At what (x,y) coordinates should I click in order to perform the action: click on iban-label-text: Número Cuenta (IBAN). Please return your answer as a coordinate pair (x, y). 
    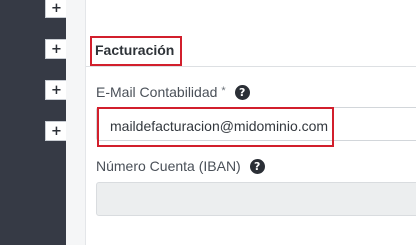
    Looking at the image, I should click on (168, 166).